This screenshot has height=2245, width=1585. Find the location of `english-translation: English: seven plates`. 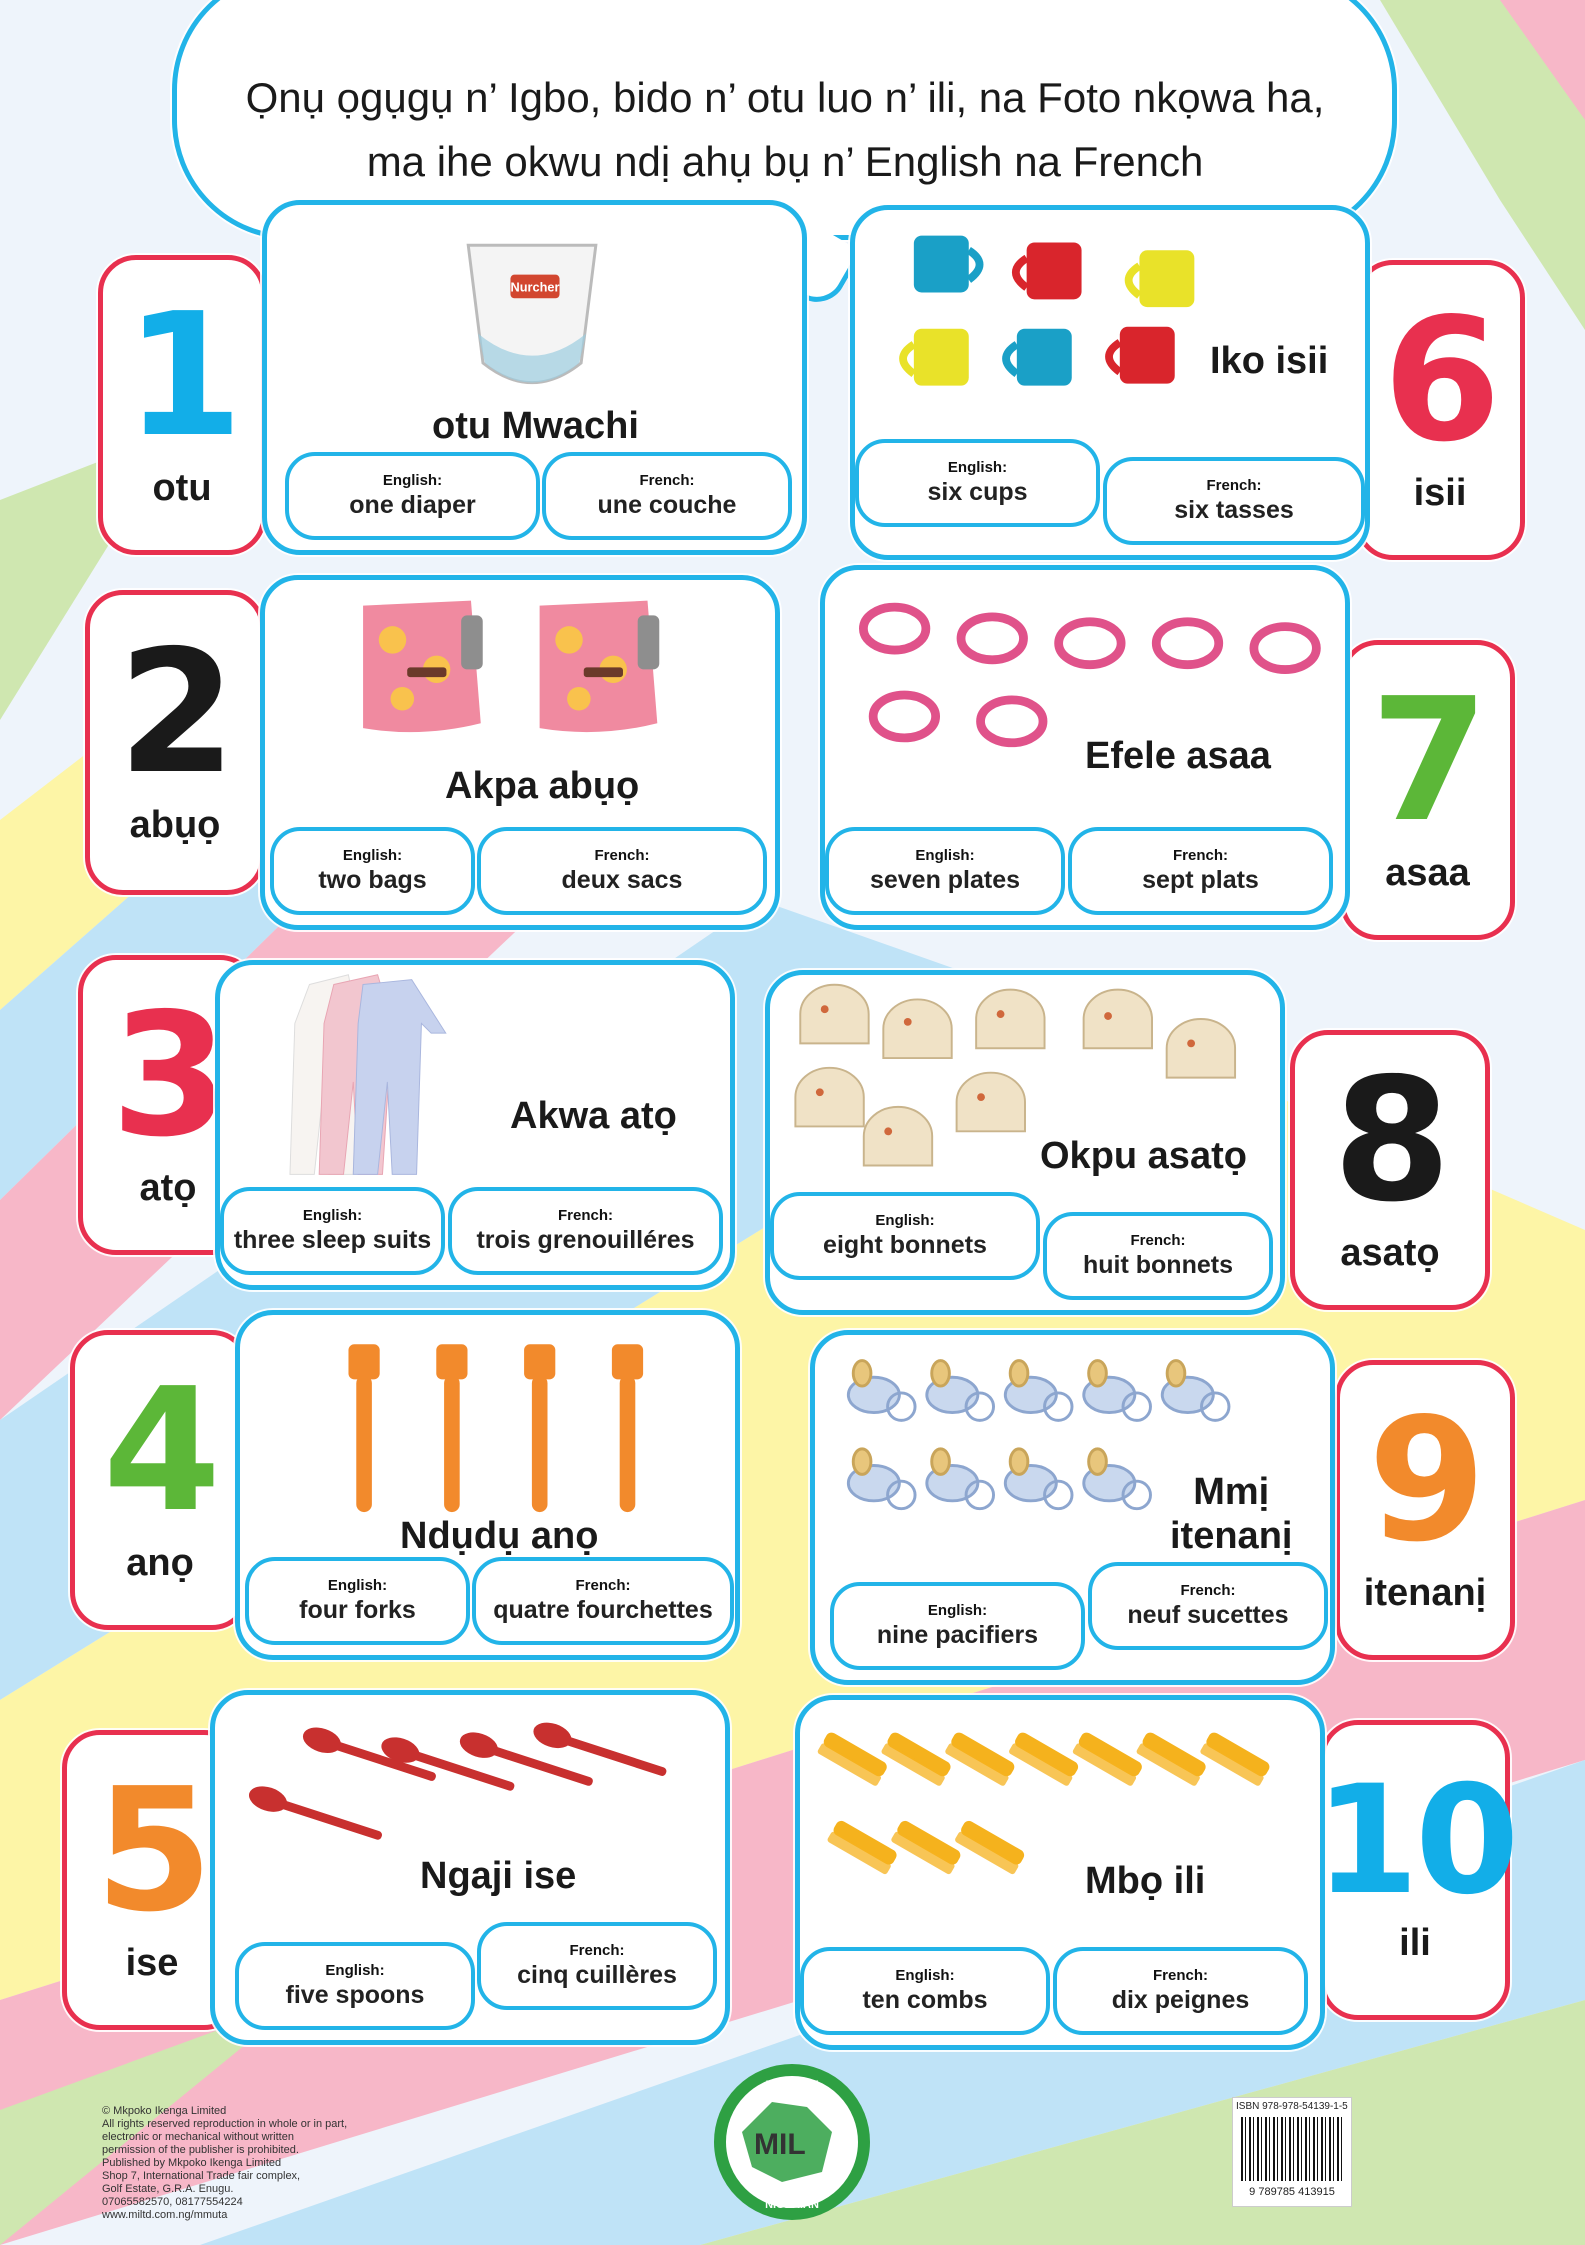

english-translation: English: seven plates is located at coordinates (945, 871).